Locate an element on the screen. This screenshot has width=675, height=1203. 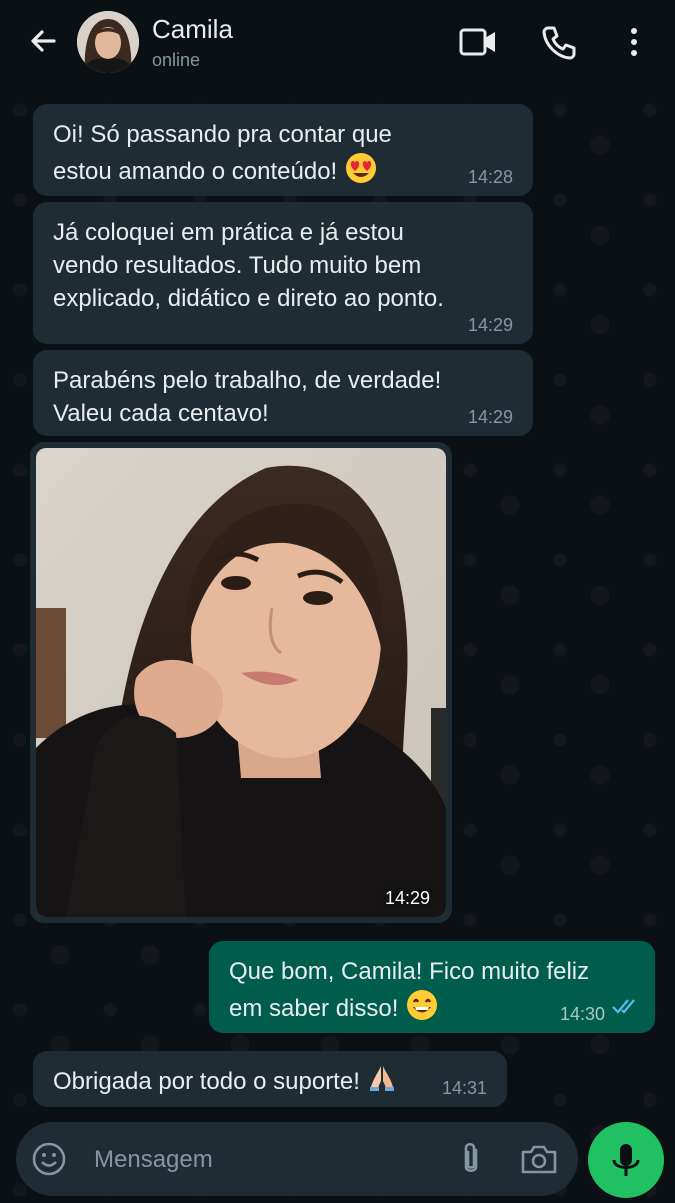
camera-icon is located at coordinates (539, 1161).